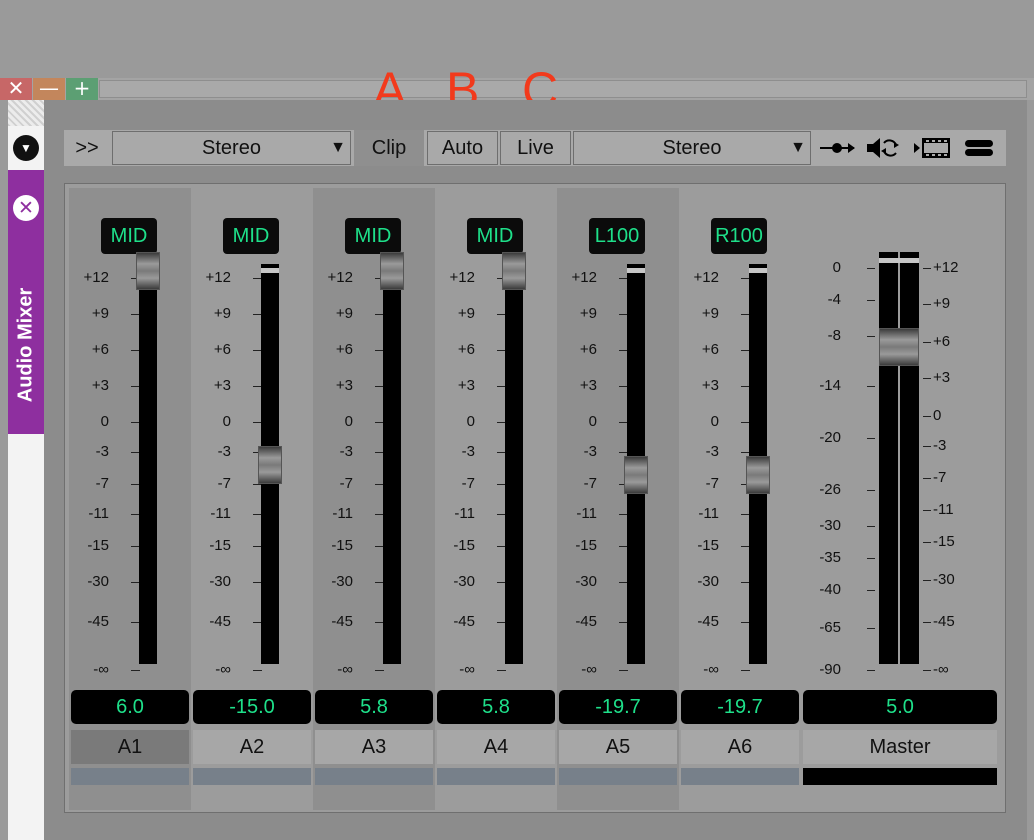 This screenshot has height=840, width=1034. Describe the element at coordinates (342, 545) in the screenshot. I see `fader-scale-label: -15` at that location.